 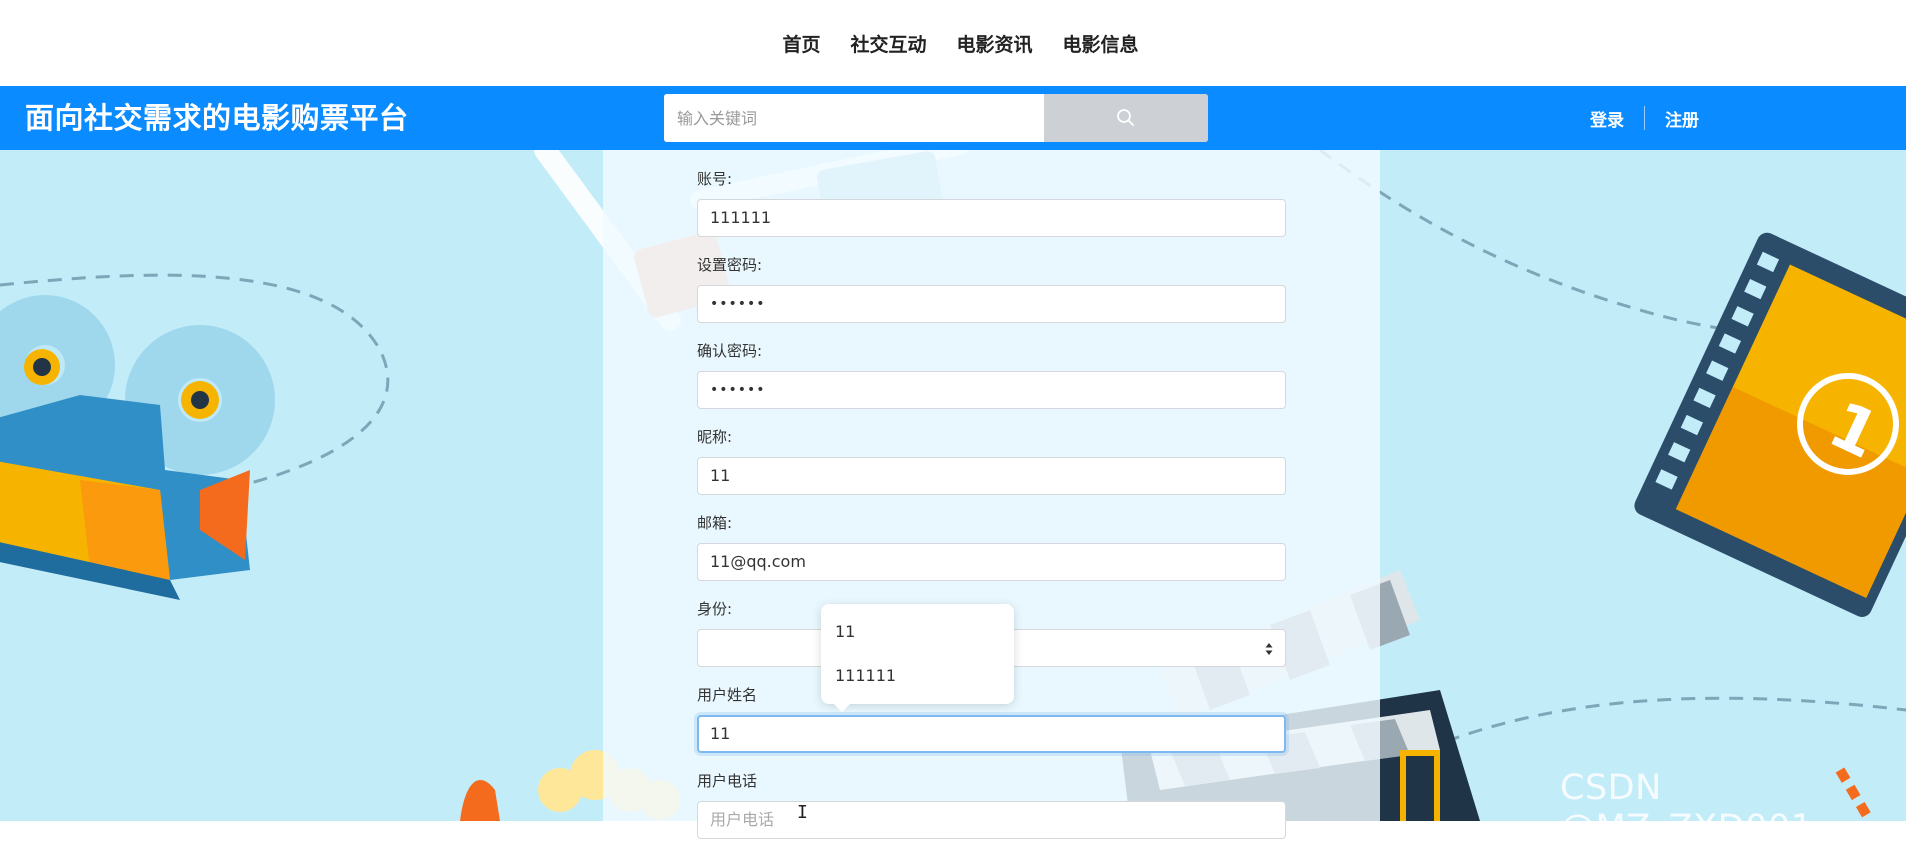 I want to click on nav-movie-news: 电影资讯, so click(x=995, y=43).